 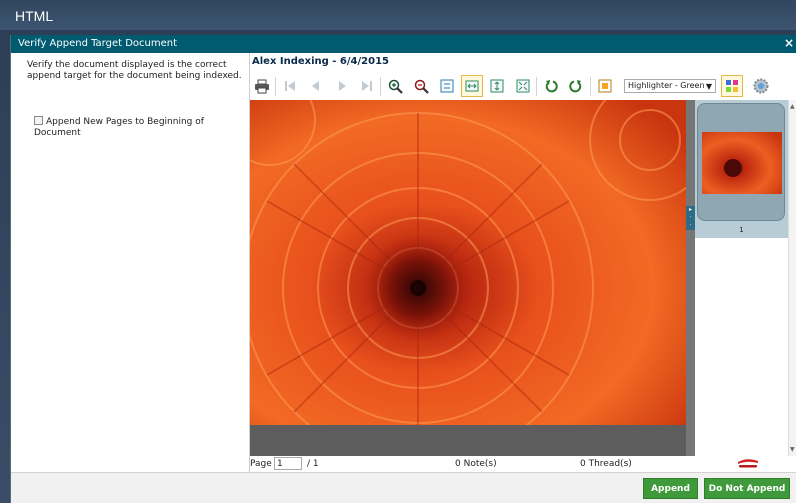 What do you see at coordinates (747, 488) in the screenshot?
I see `do-not-append-button: Do Not Append` at bounding box center [747, 488].